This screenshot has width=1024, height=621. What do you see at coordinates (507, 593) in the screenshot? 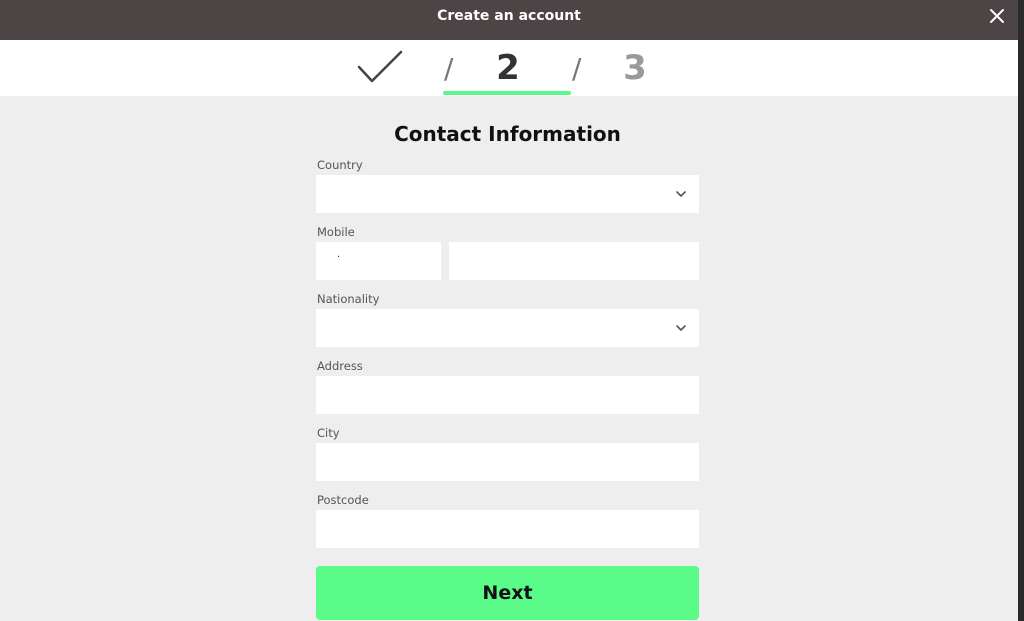
I see `next-button: Next` at bounding box center [507, 593].